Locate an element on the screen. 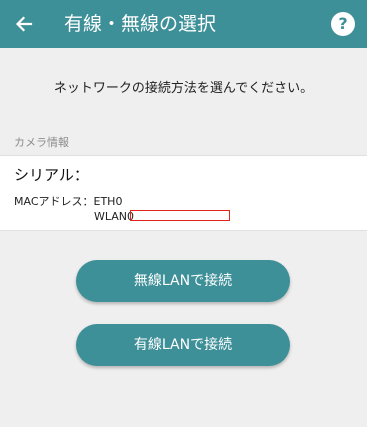 Image resolution: width=367 pixels, height=427 pixels. wlan0-label: WLAN0 is located at coordinates (114, 216).